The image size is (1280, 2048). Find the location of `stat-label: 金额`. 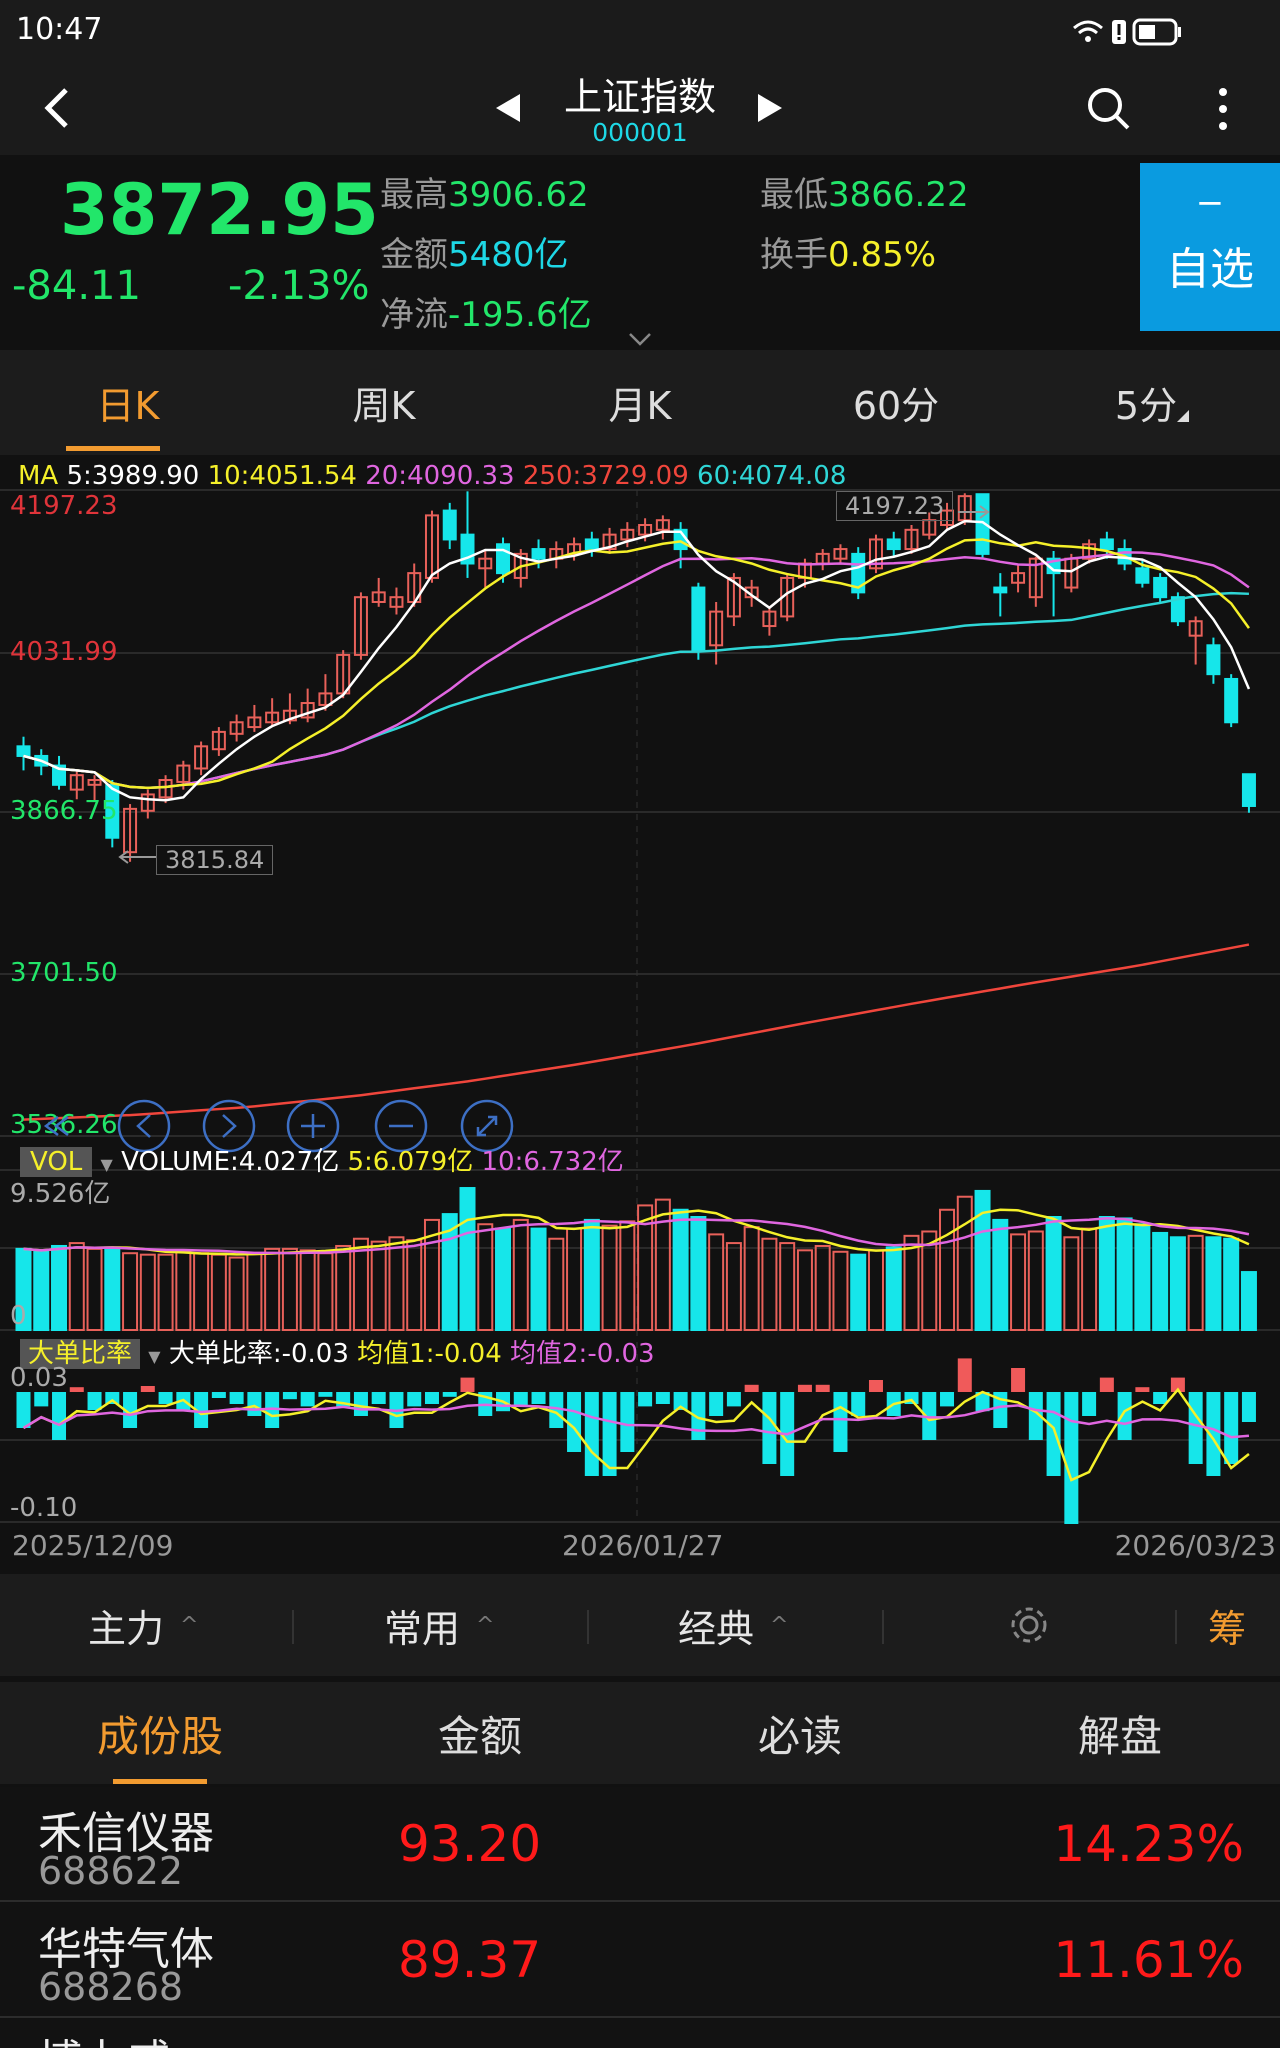

stat-label: 金额 is located at coordinates (414, 255).